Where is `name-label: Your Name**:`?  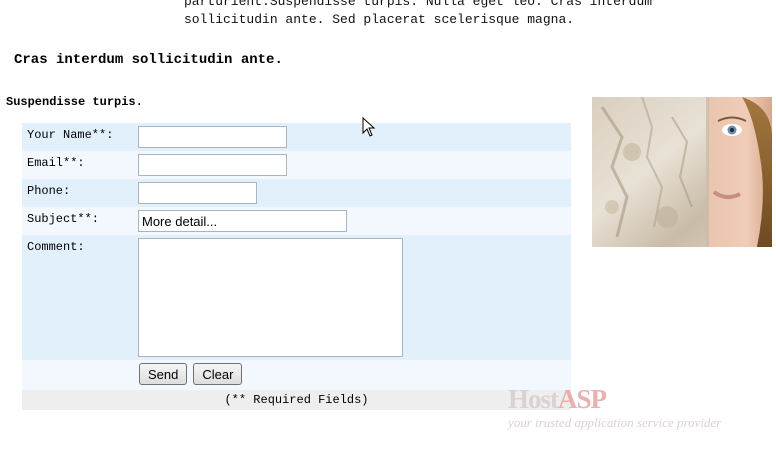
name-label: Your Name**: is located at coordinates (70, 135).